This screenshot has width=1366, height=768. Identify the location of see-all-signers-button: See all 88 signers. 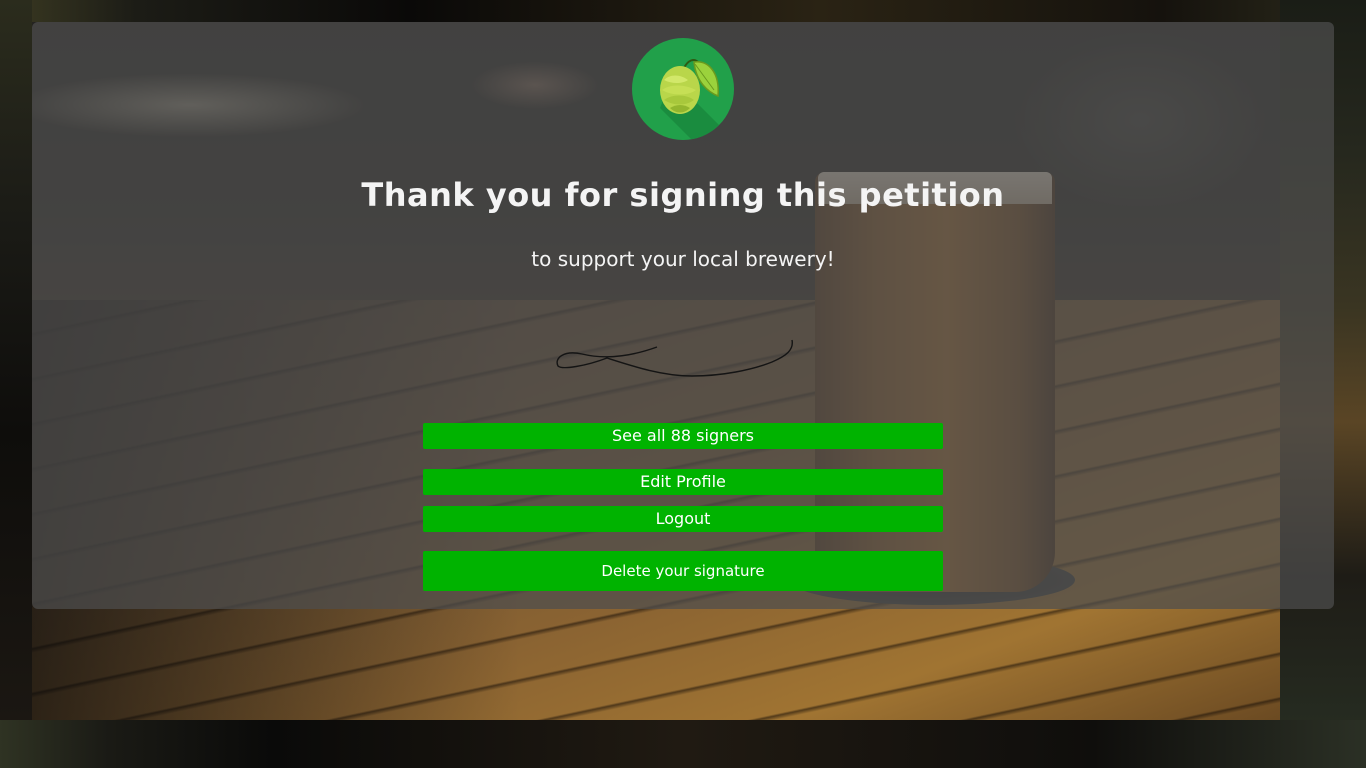
(683, 436).